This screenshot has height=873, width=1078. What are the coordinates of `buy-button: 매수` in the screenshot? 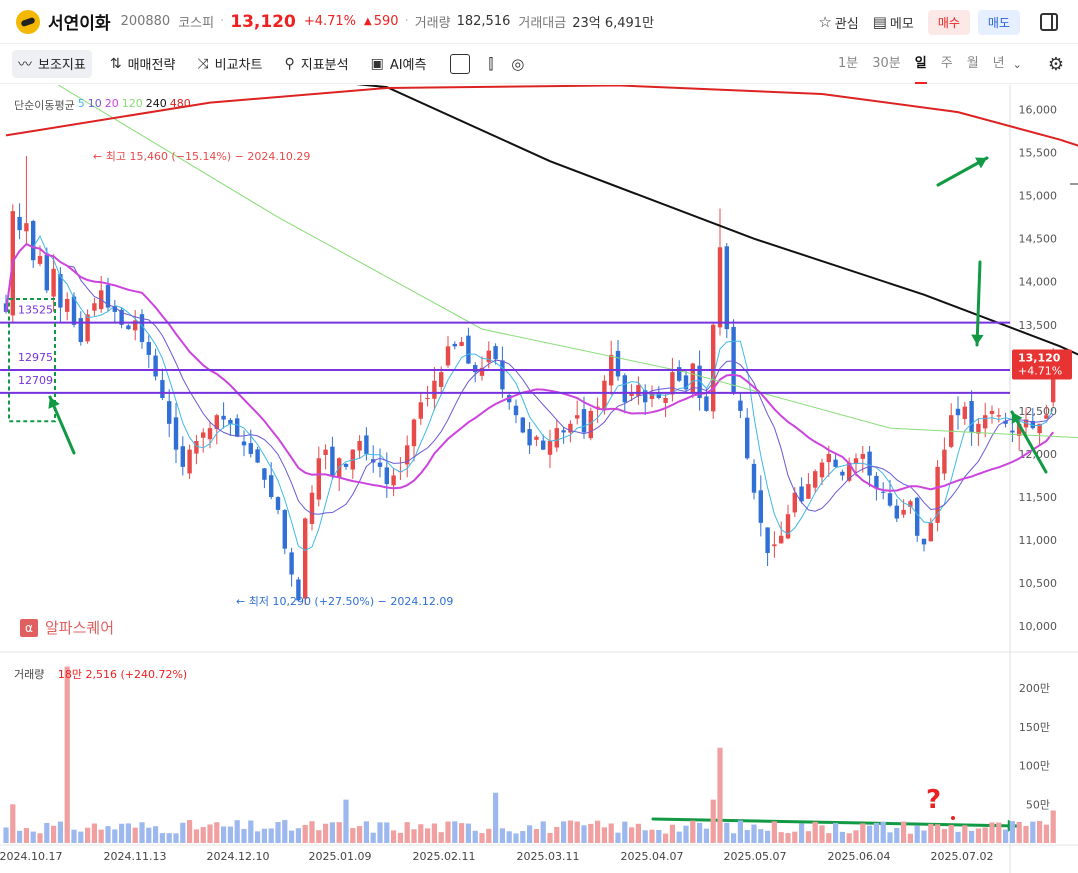 It's located at (948, 22).